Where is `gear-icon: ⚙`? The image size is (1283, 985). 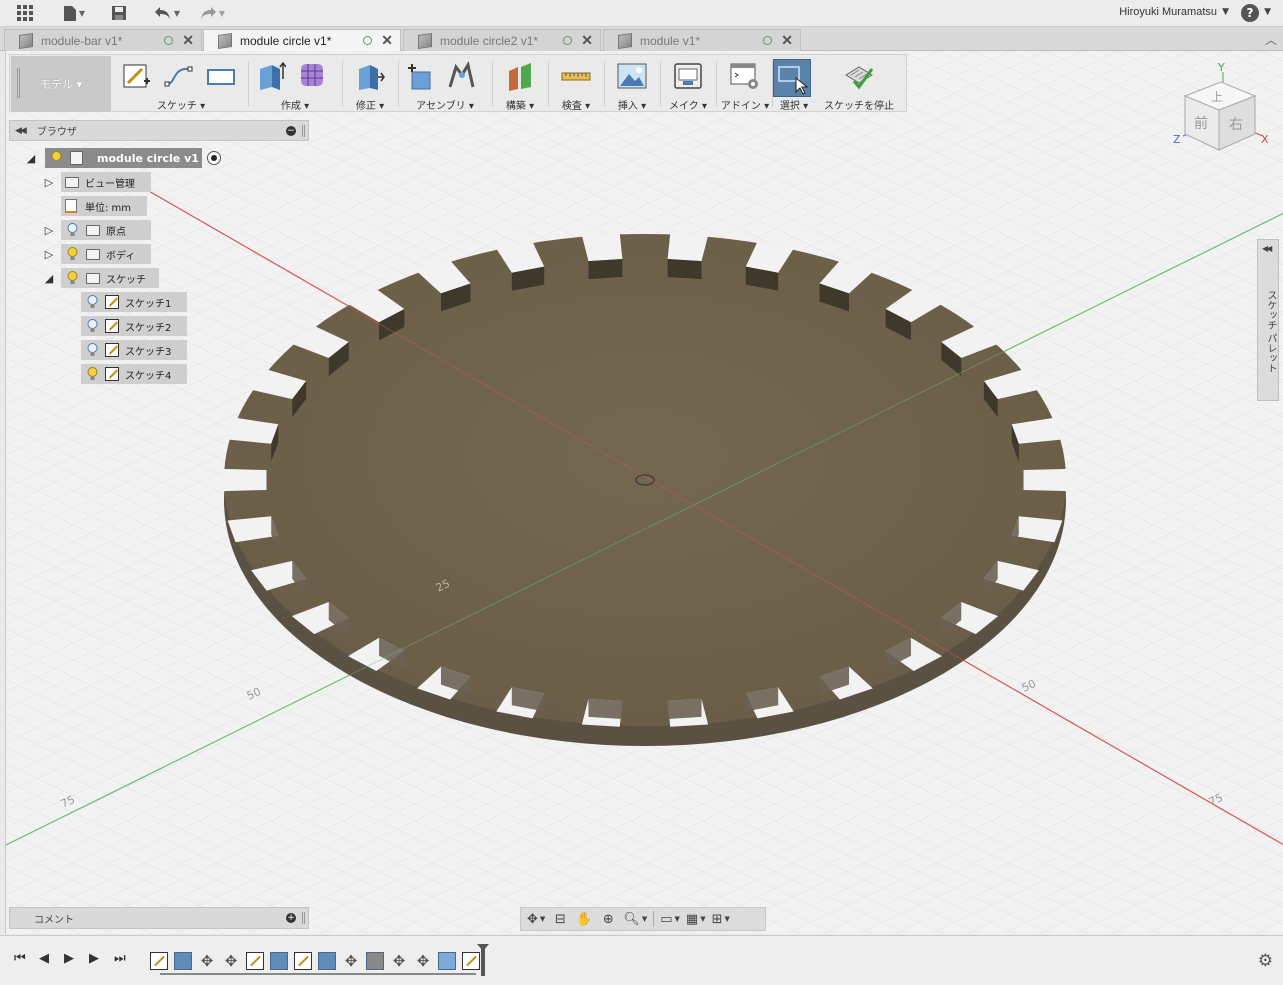 gear-icon: ⚙ is located at coordinates (1265, 961).